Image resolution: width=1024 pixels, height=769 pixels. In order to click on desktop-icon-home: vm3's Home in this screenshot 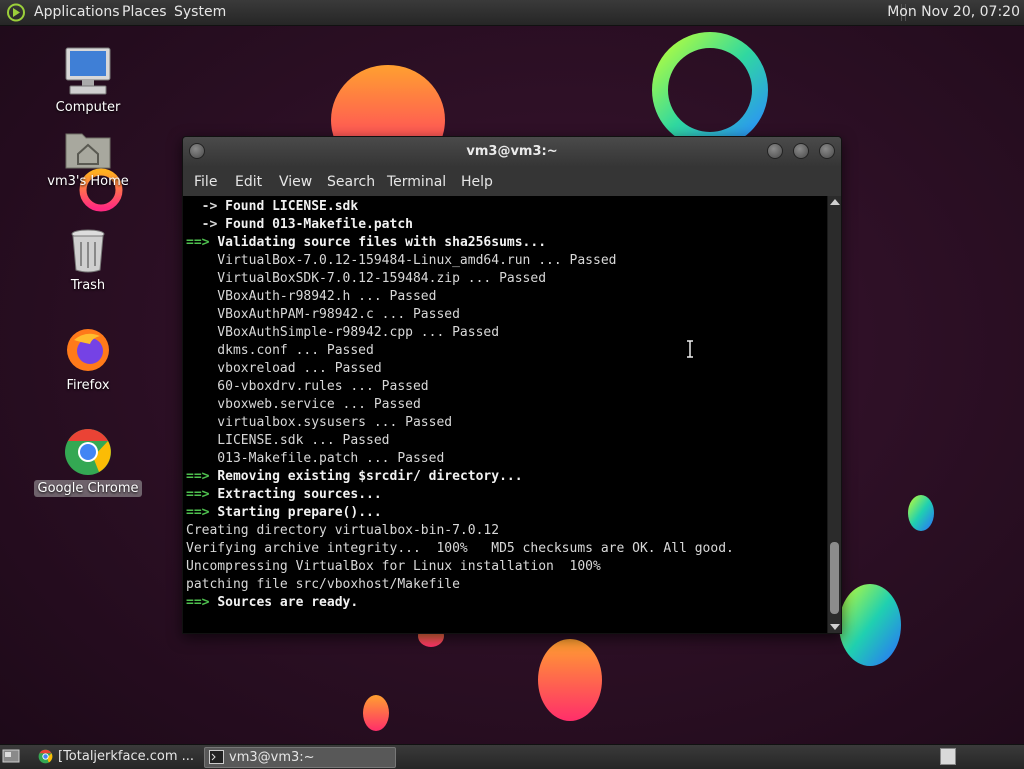, I will do `click(88, 159)`.